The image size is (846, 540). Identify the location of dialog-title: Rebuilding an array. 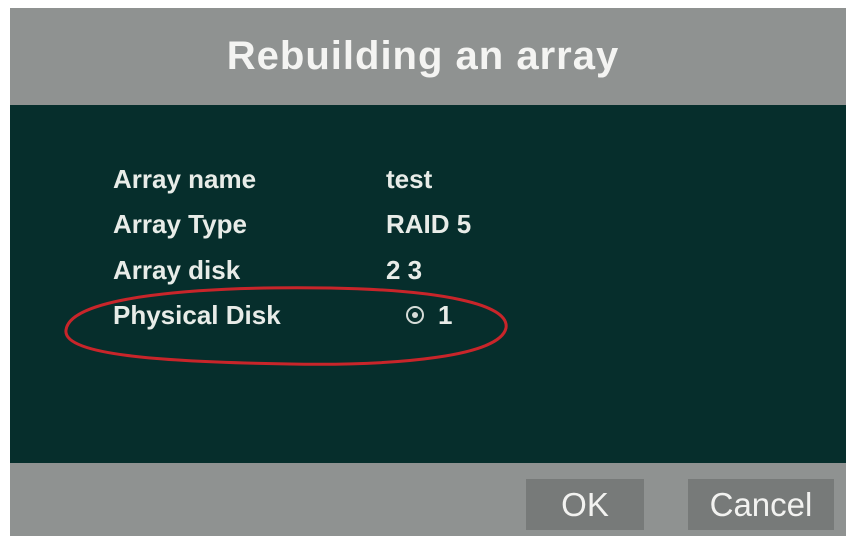
(423, 56).